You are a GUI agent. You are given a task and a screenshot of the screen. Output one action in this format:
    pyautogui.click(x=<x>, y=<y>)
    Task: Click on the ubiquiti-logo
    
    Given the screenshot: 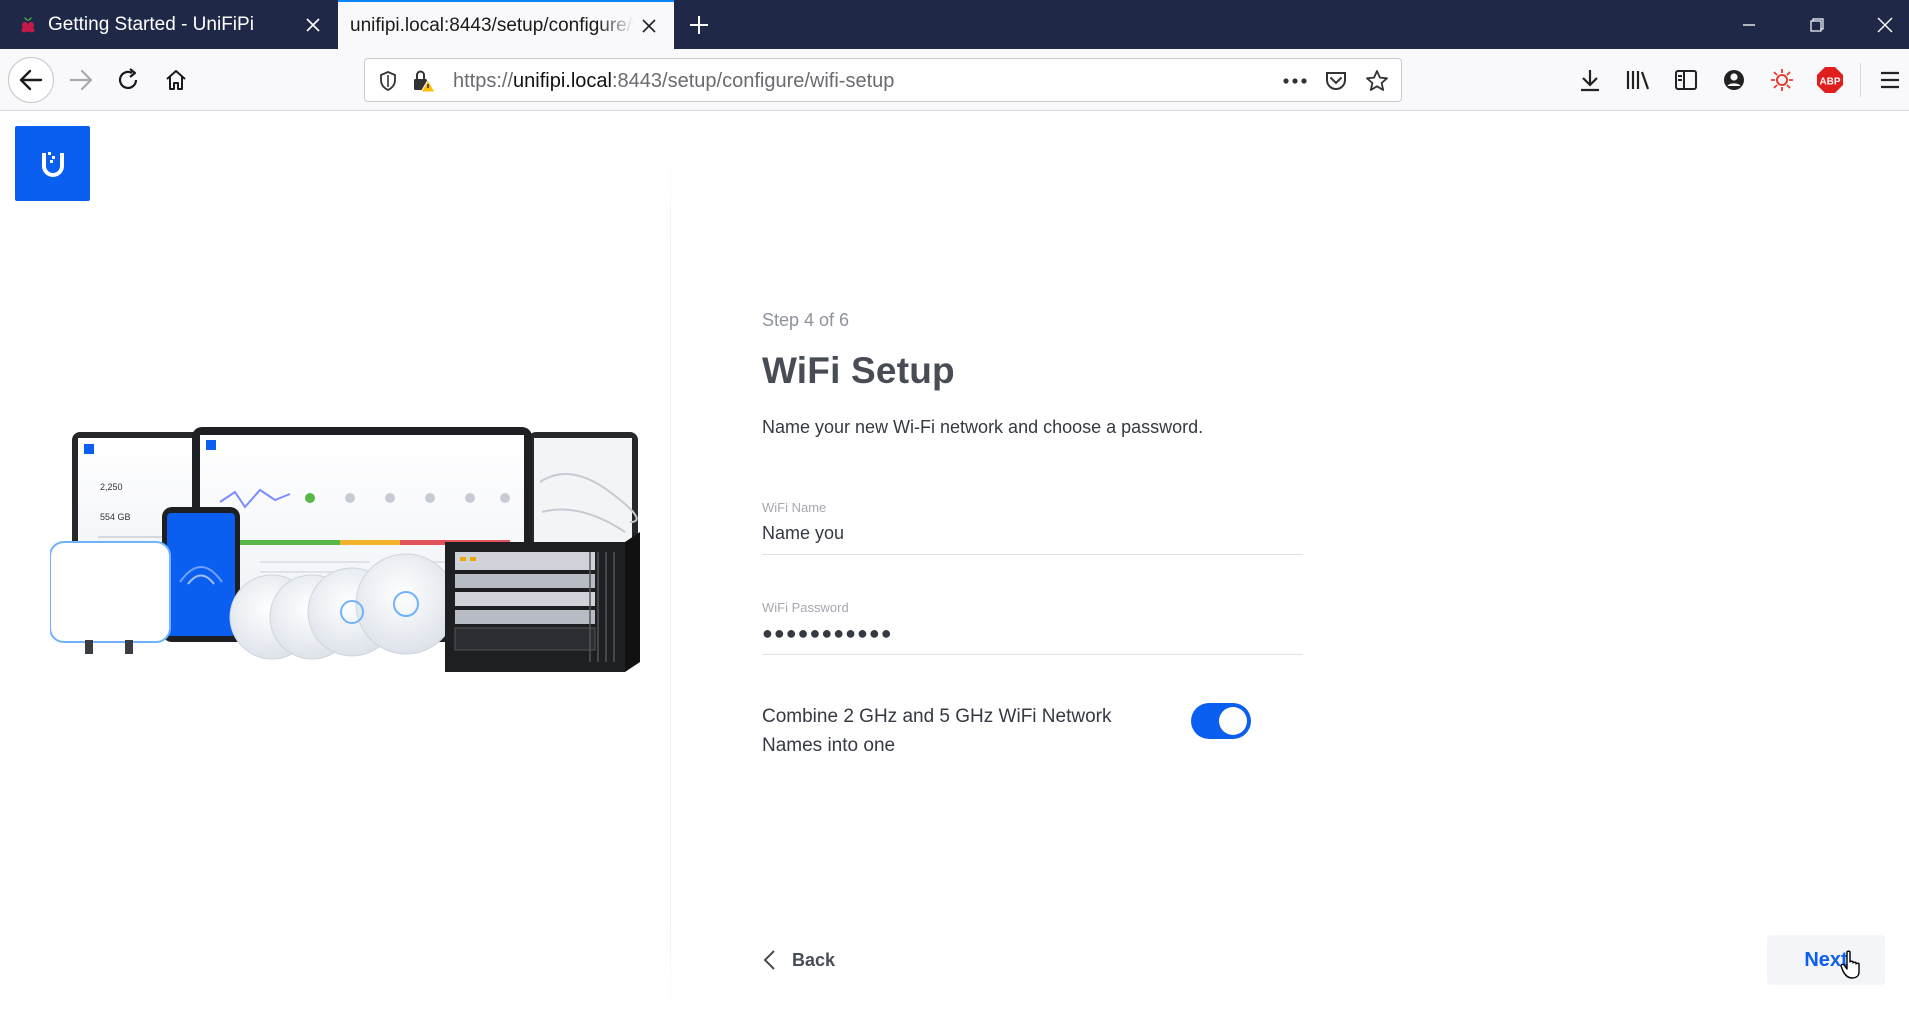 What is the action you would take?
    pyautogui.click(x=52, y=163)
    